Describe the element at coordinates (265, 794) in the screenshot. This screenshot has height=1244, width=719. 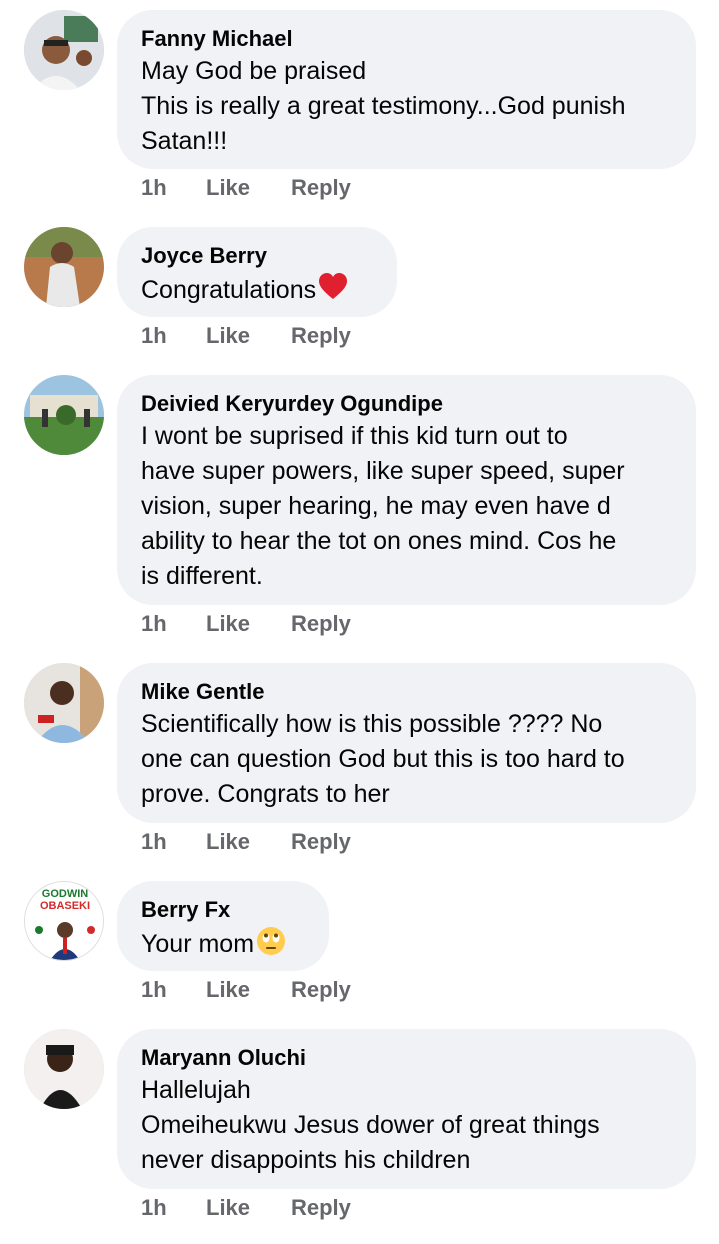
I see `comment-text: prove. Congrats to her` at that location.